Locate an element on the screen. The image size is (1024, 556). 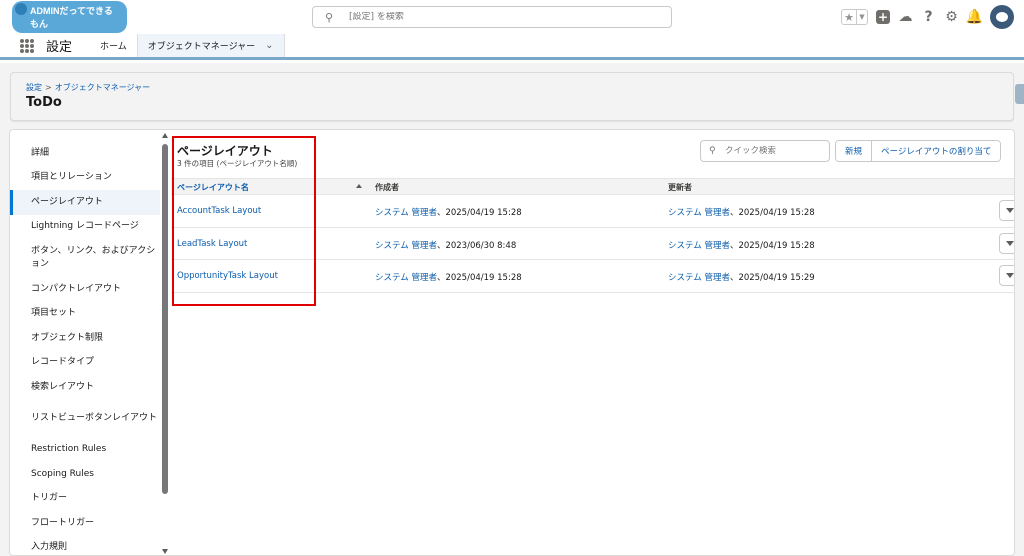
breadcrumb: 設定 > オブジェクトマネージャー is located at coordinates (88, 87).